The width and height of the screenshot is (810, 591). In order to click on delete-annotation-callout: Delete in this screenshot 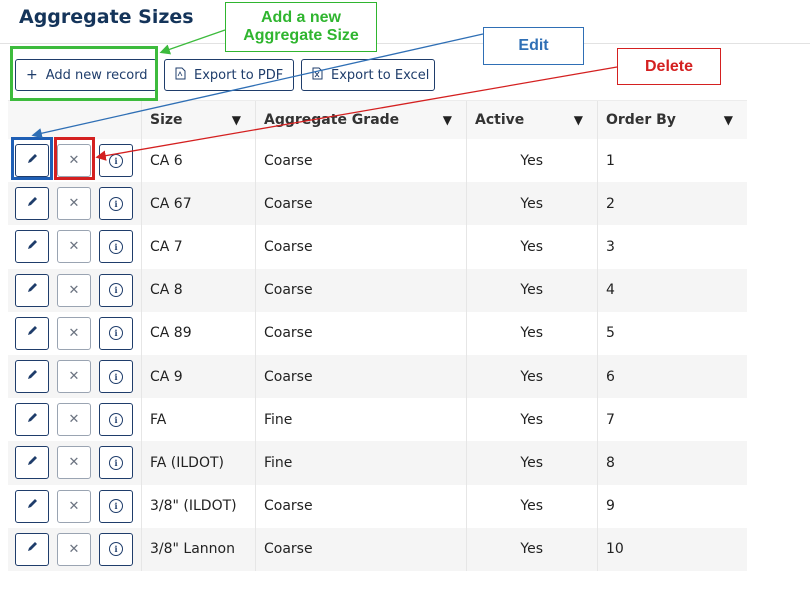, I will do `click(669, 66)`.